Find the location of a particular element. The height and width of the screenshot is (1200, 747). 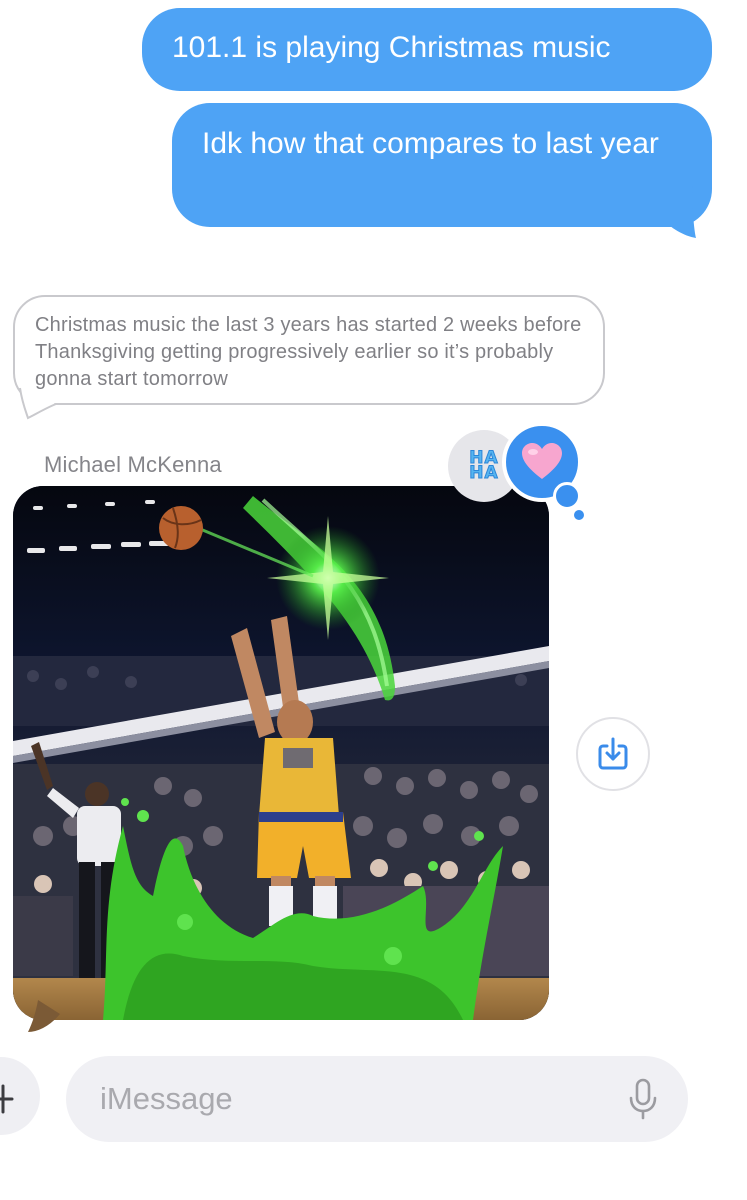

microphone-icon is located at coordinates (643, 1099).